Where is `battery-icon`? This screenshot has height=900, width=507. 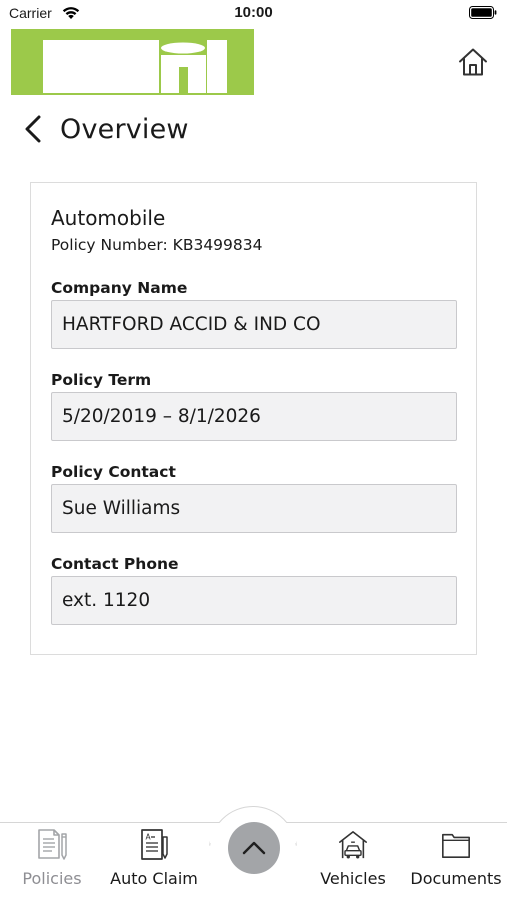
battery-icon is located at coordinates (483, 12).